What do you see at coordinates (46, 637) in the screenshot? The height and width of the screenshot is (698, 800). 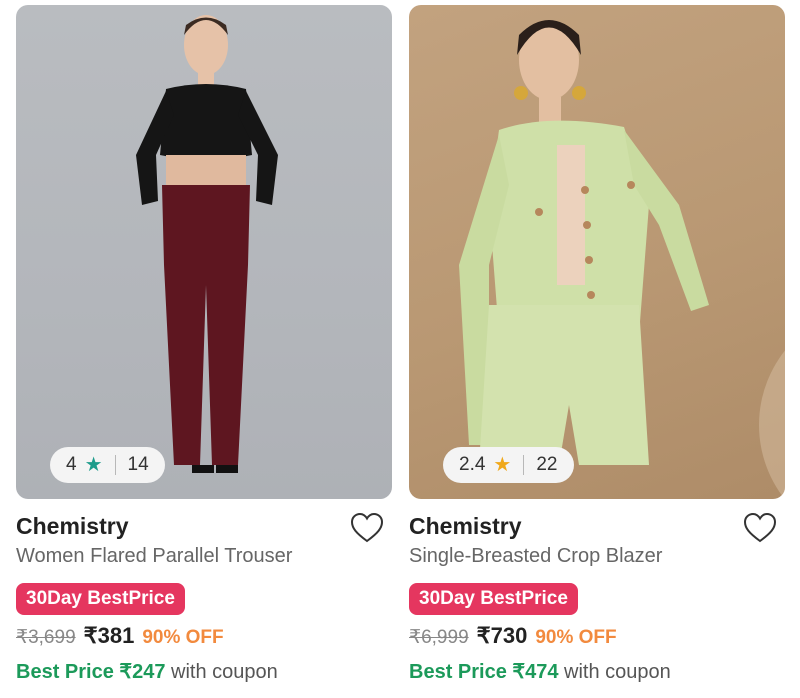 I see `mrp-price: ₹3,699` at bounding box center [46, 637].